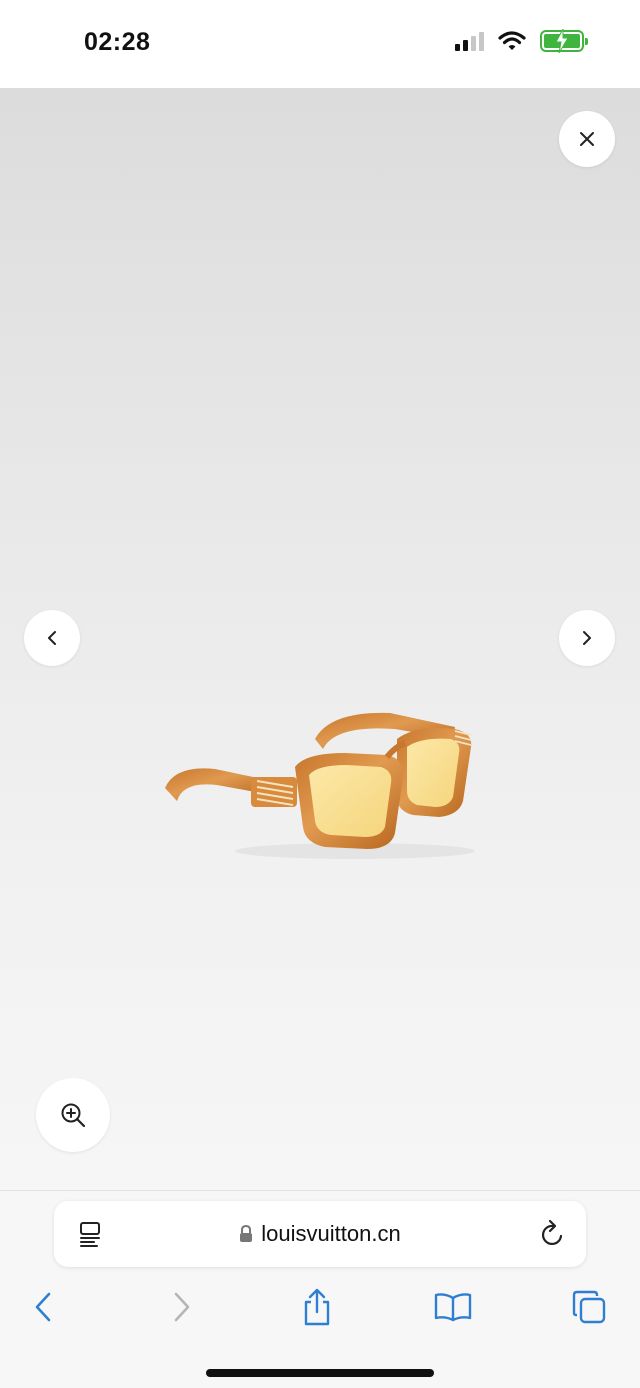 This screenshot has width=640, height=1388. I want to click on status-icons, so click(521, 41).